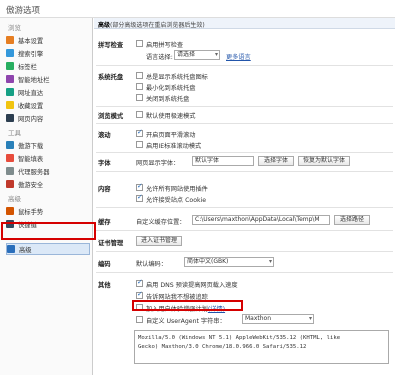 The height and width of the screenshot is (375, 395). Describe the element at coordinates (23, 11) in the screenshot. I see `window-title: 傲游选项` at that location.